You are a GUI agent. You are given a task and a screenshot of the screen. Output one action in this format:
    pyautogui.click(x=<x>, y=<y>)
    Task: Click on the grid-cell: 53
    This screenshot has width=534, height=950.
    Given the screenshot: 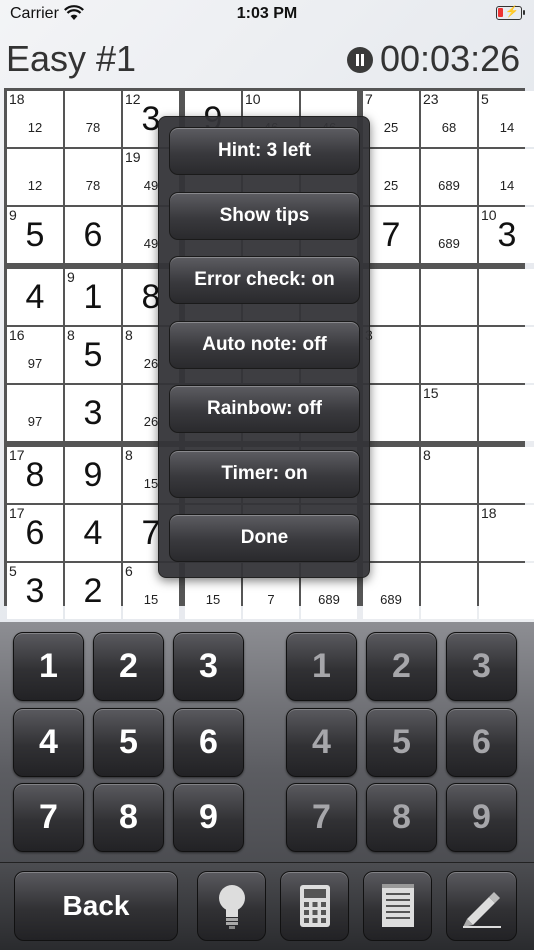 What is the action you would take?
    pyautogui.click(x=35, y=591)
    